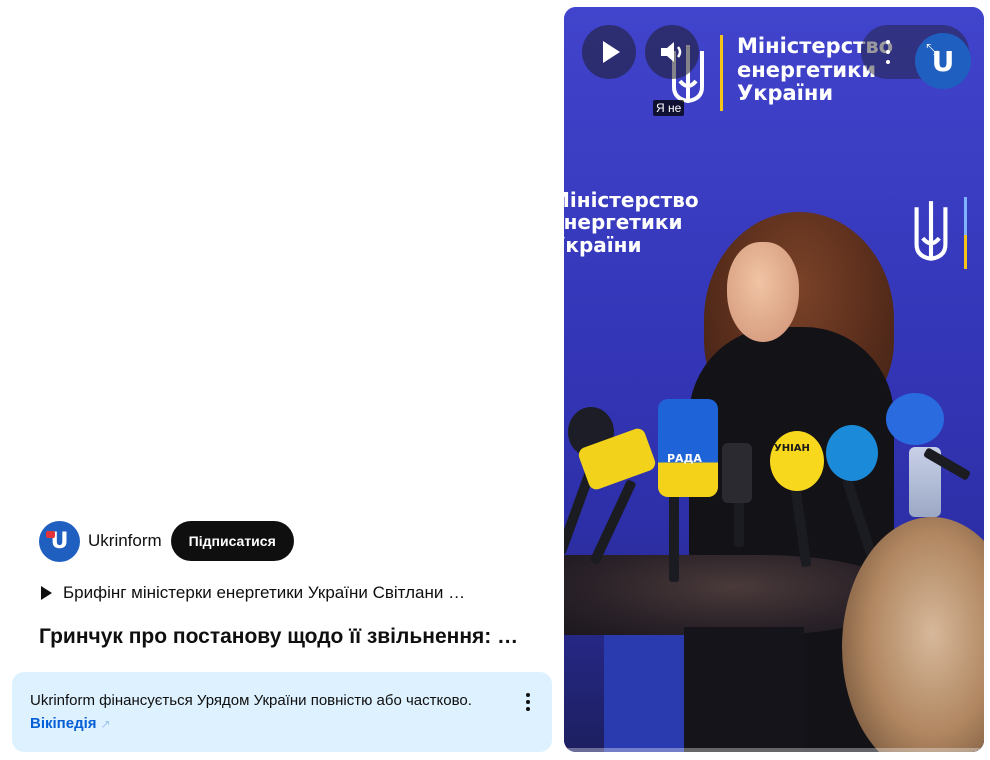 This screenshot has width=990, height=760. What do you see at coordinates (166, 541) in the screenshot?
I see `channel-row: U Ukrinform Підписатися` at bounding box center [166, 541].